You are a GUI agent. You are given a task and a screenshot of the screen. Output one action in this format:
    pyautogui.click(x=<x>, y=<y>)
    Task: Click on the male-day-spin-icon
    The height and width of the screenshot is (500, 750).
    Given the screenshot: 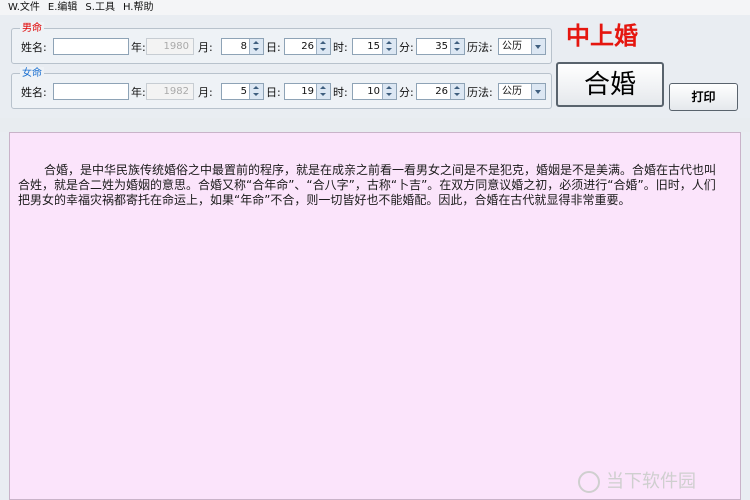 What is the action you would take?
    pyautogui.click(x=323, y=46)
    